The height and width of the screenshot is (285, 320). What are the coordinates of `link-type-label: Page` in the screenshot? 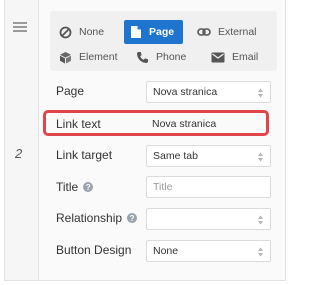 It's located at (162, 32).